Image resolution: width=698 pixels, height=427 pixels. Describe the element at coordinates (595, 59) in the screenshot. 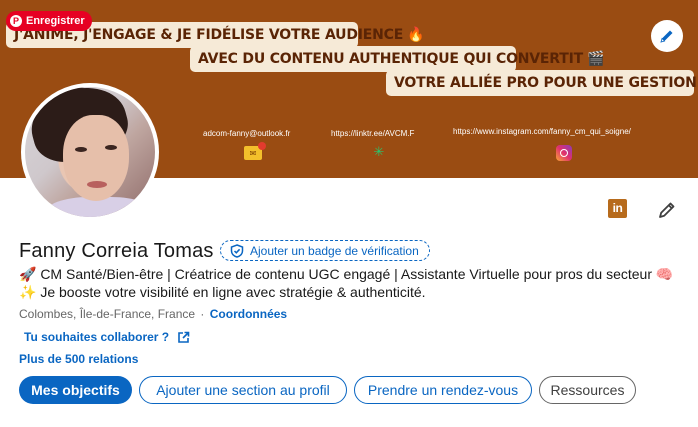

I see `clapperboard-icon: 🎬` at that location.